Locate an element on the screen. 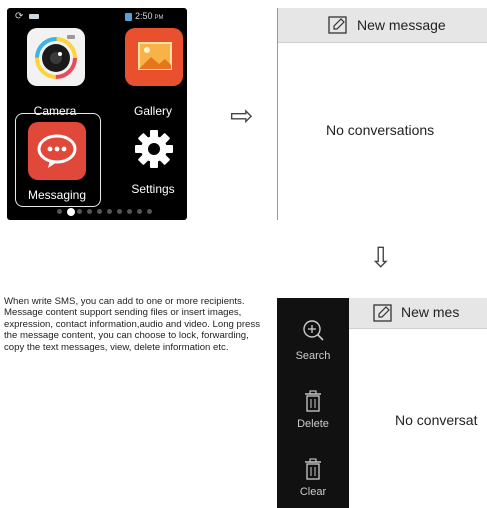  app-gallery: Gallery is located at coordinates (153, 76).